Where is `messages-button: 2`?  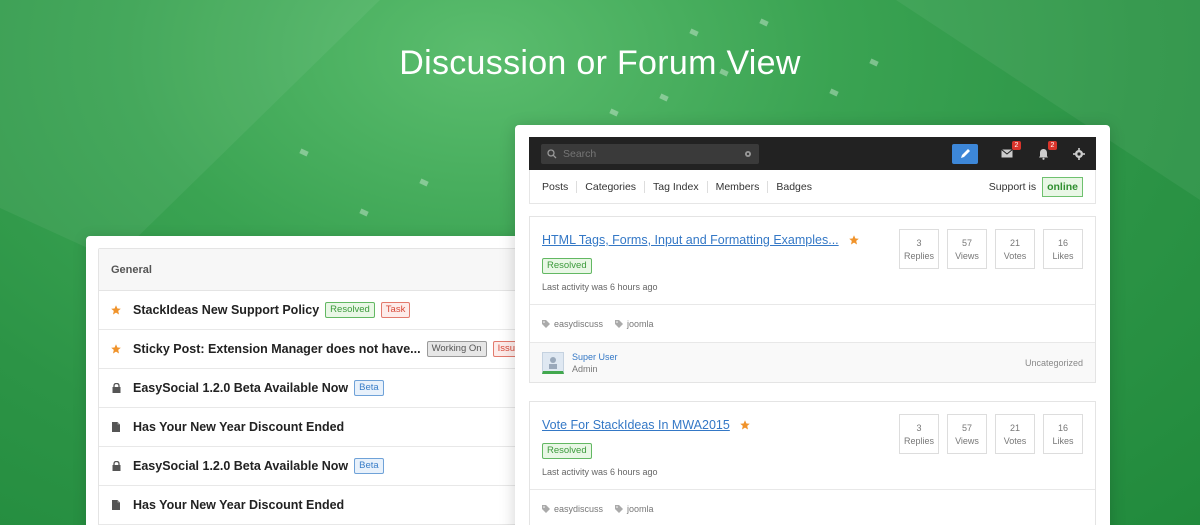 messages-button: 2 is located at coordinates (1010, 150).